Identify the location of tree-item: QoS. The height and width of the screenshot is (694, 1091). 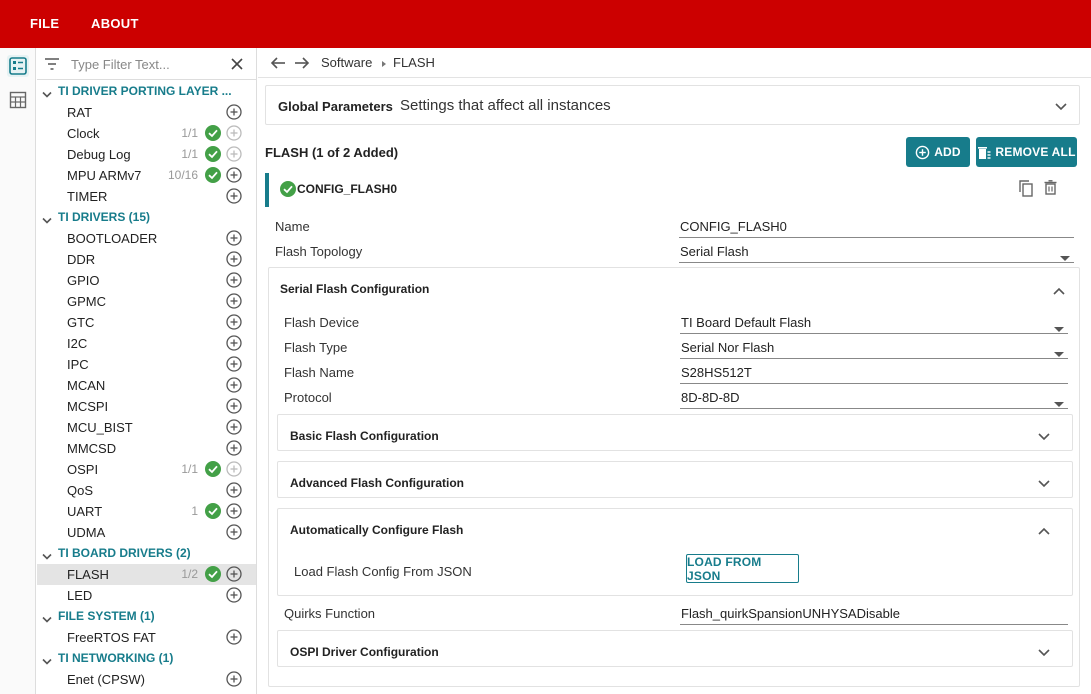
(146, 490).